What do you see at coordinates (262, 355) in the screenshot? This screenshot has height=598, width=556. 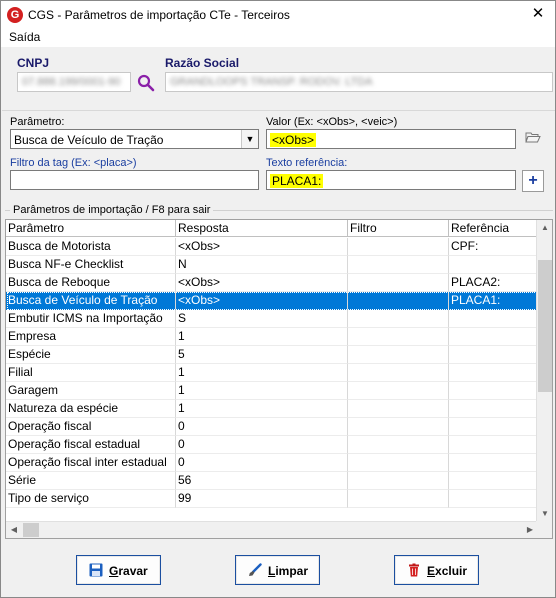 I see `table-cell: 5` at bounding box center [262, 355].